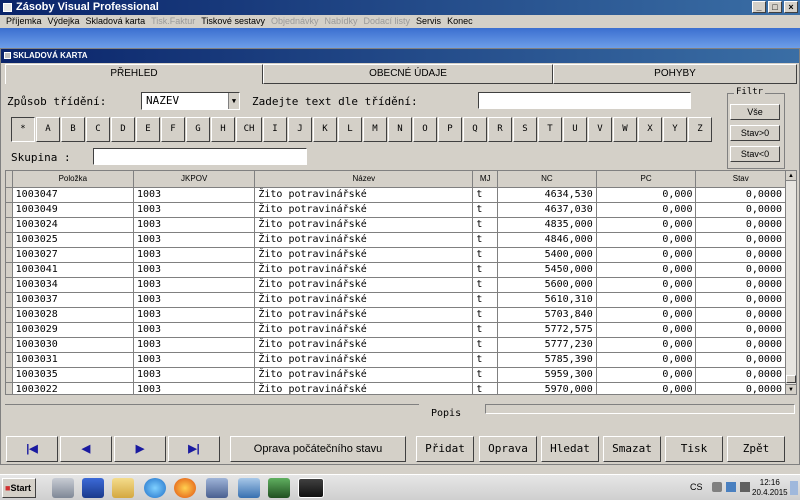 The height and width of the screenshot is (500, 800). What do you see at coordinates (93, 488) in the screenshot?
I see `powershell-icon` at bounding box center [93, 488].